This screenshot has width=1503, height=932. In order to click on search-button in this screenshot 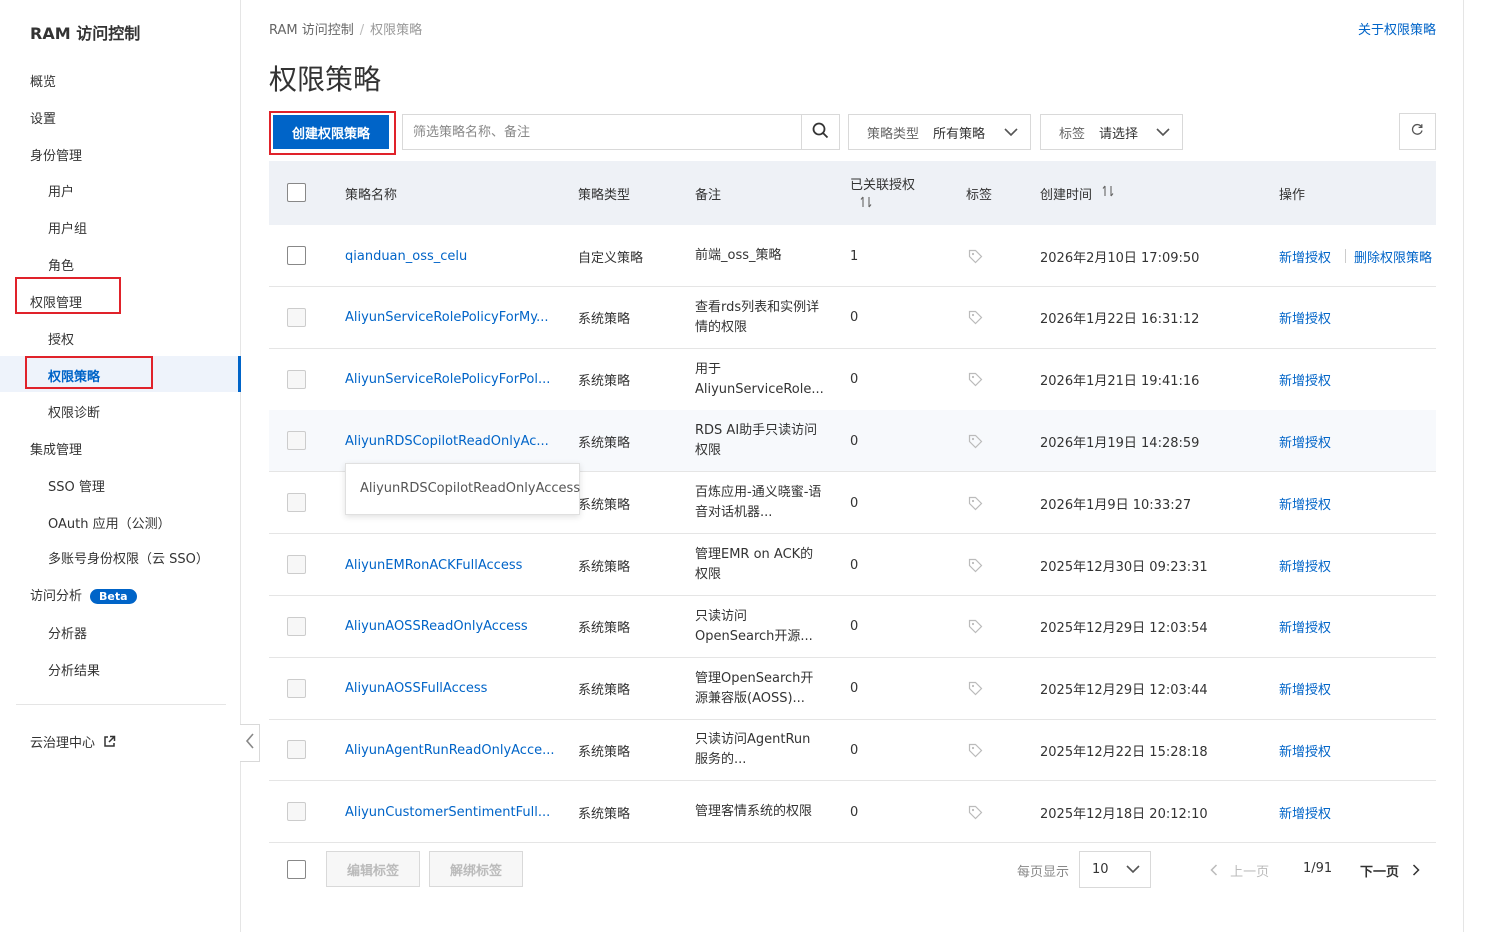, I will do `click(820, 132)`.